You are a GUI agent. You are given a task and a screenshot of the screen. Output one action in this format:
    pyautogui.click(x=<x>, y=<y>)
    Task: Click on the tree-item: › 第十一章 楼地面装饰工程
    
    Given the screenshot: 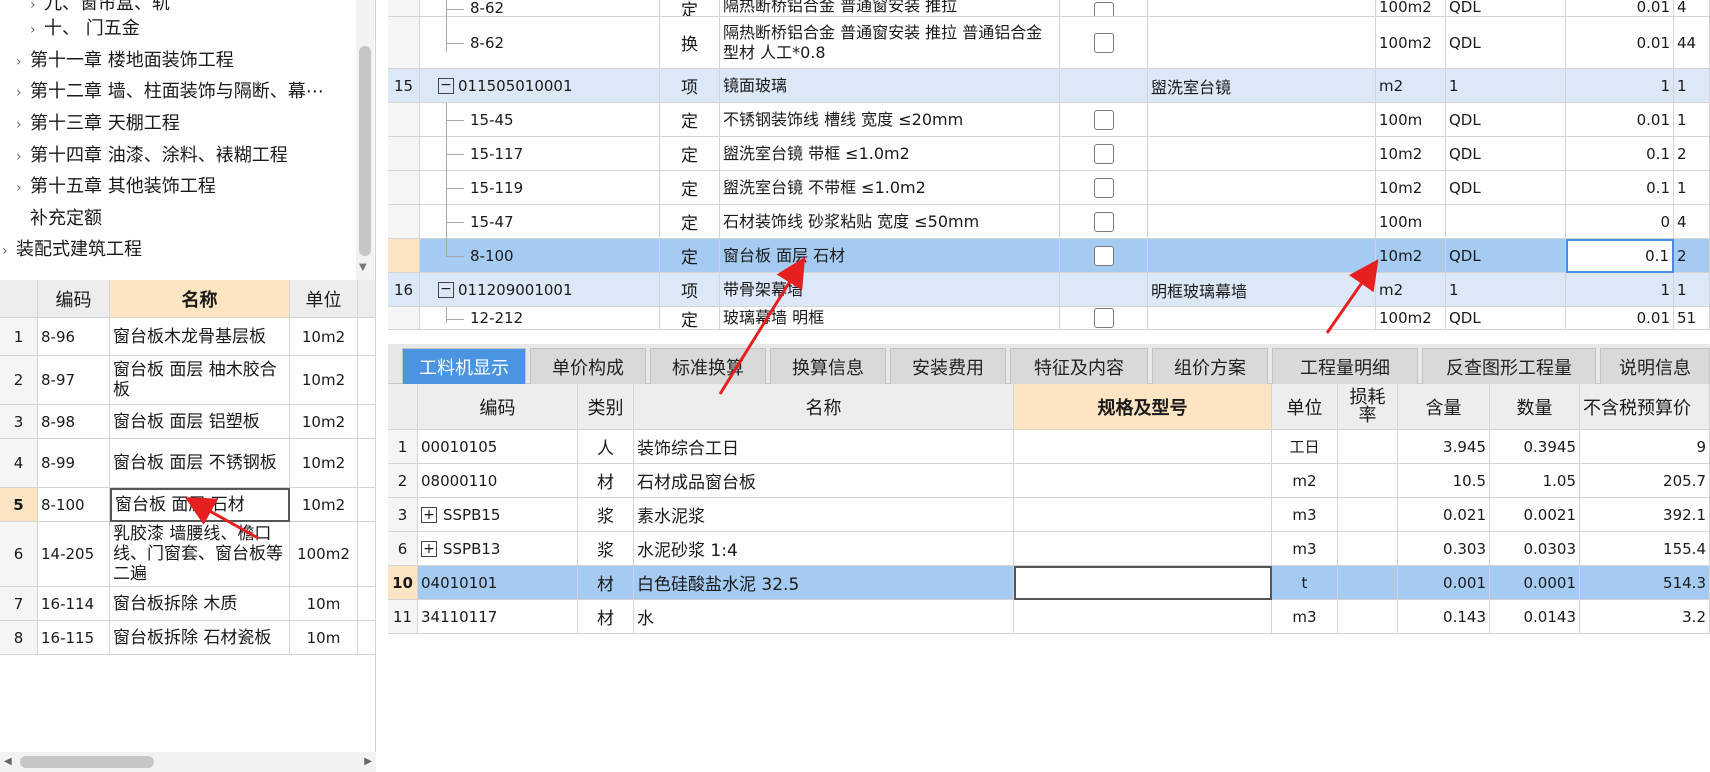 What is the action you would take?
    pyautogui.click(x=125, y=60)
    